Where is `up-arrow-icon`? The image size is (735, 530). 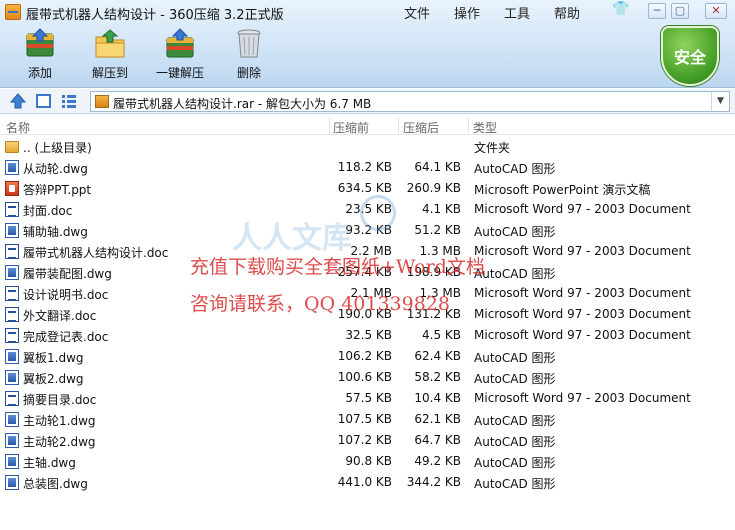
up-arrow-icon is located at coordinates (18, 101).